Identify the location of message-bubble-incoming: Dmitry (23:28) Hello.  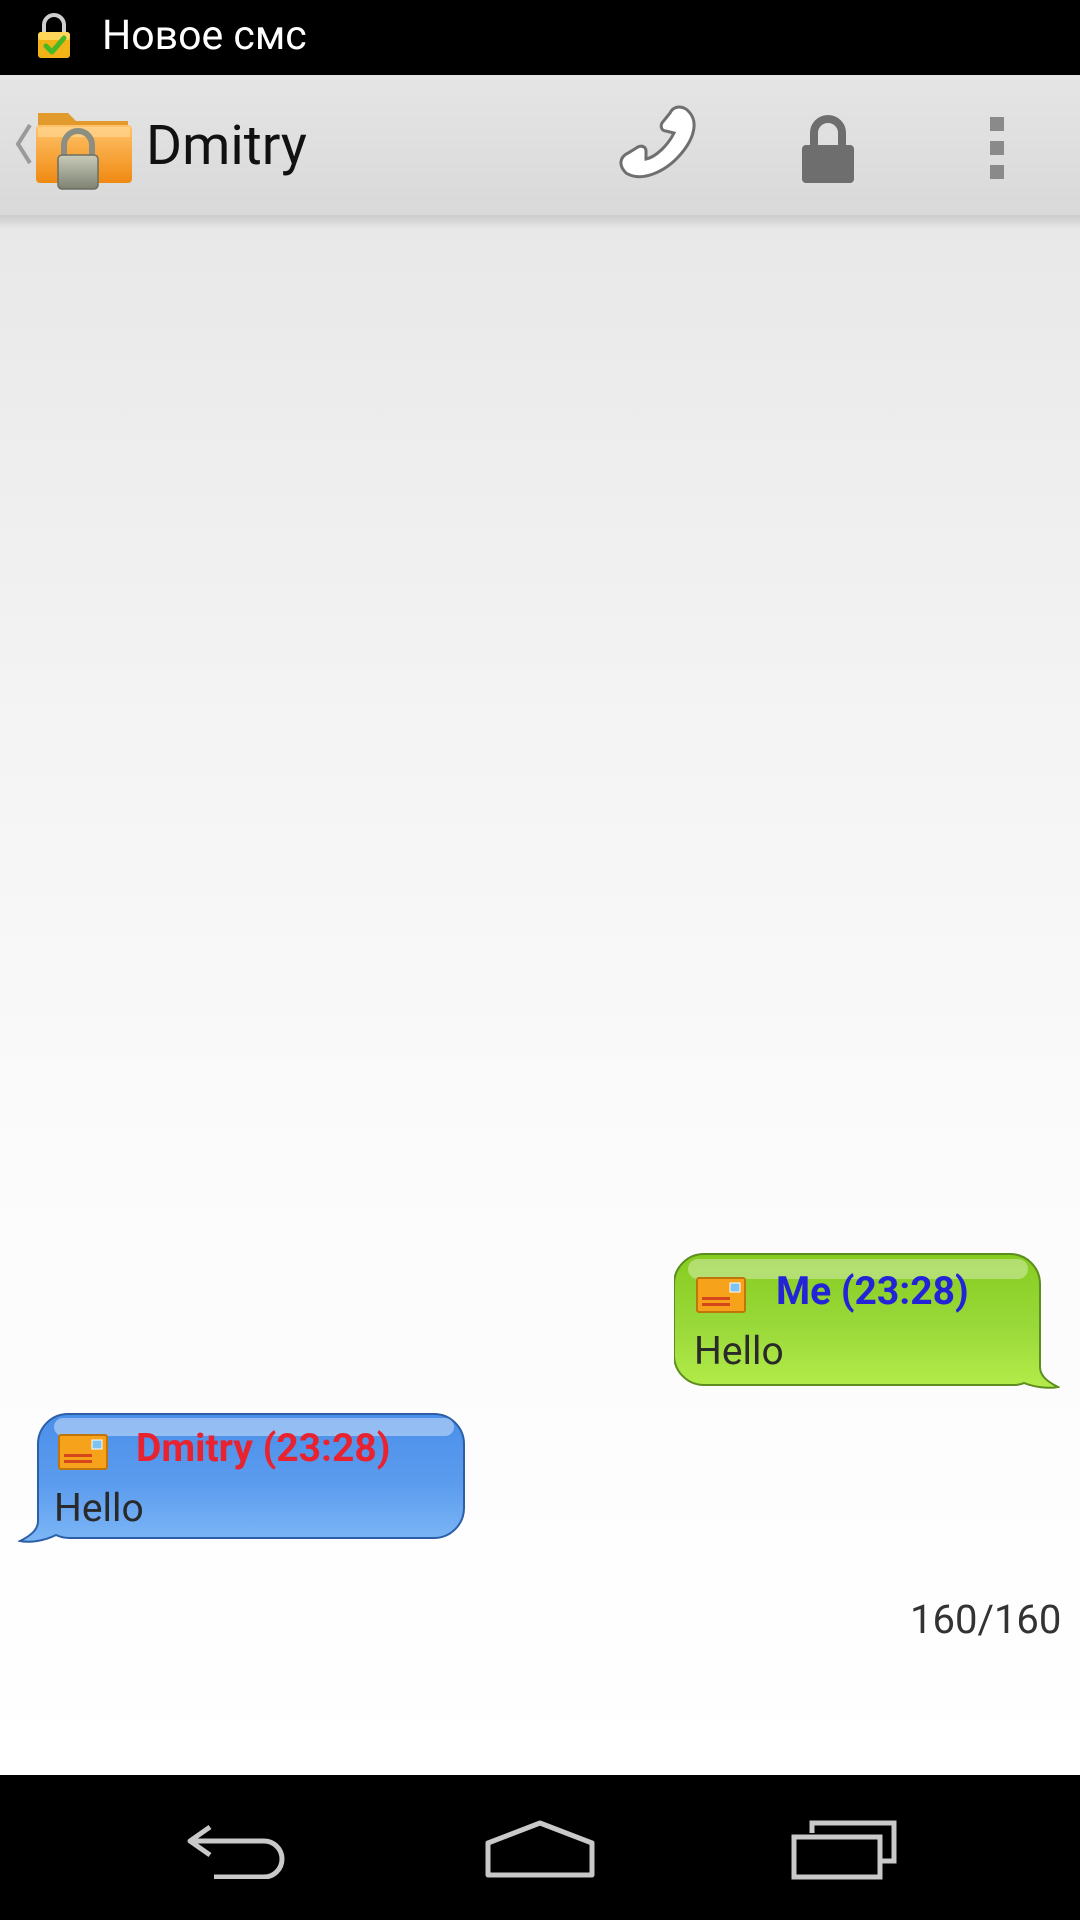
(243, 1482).